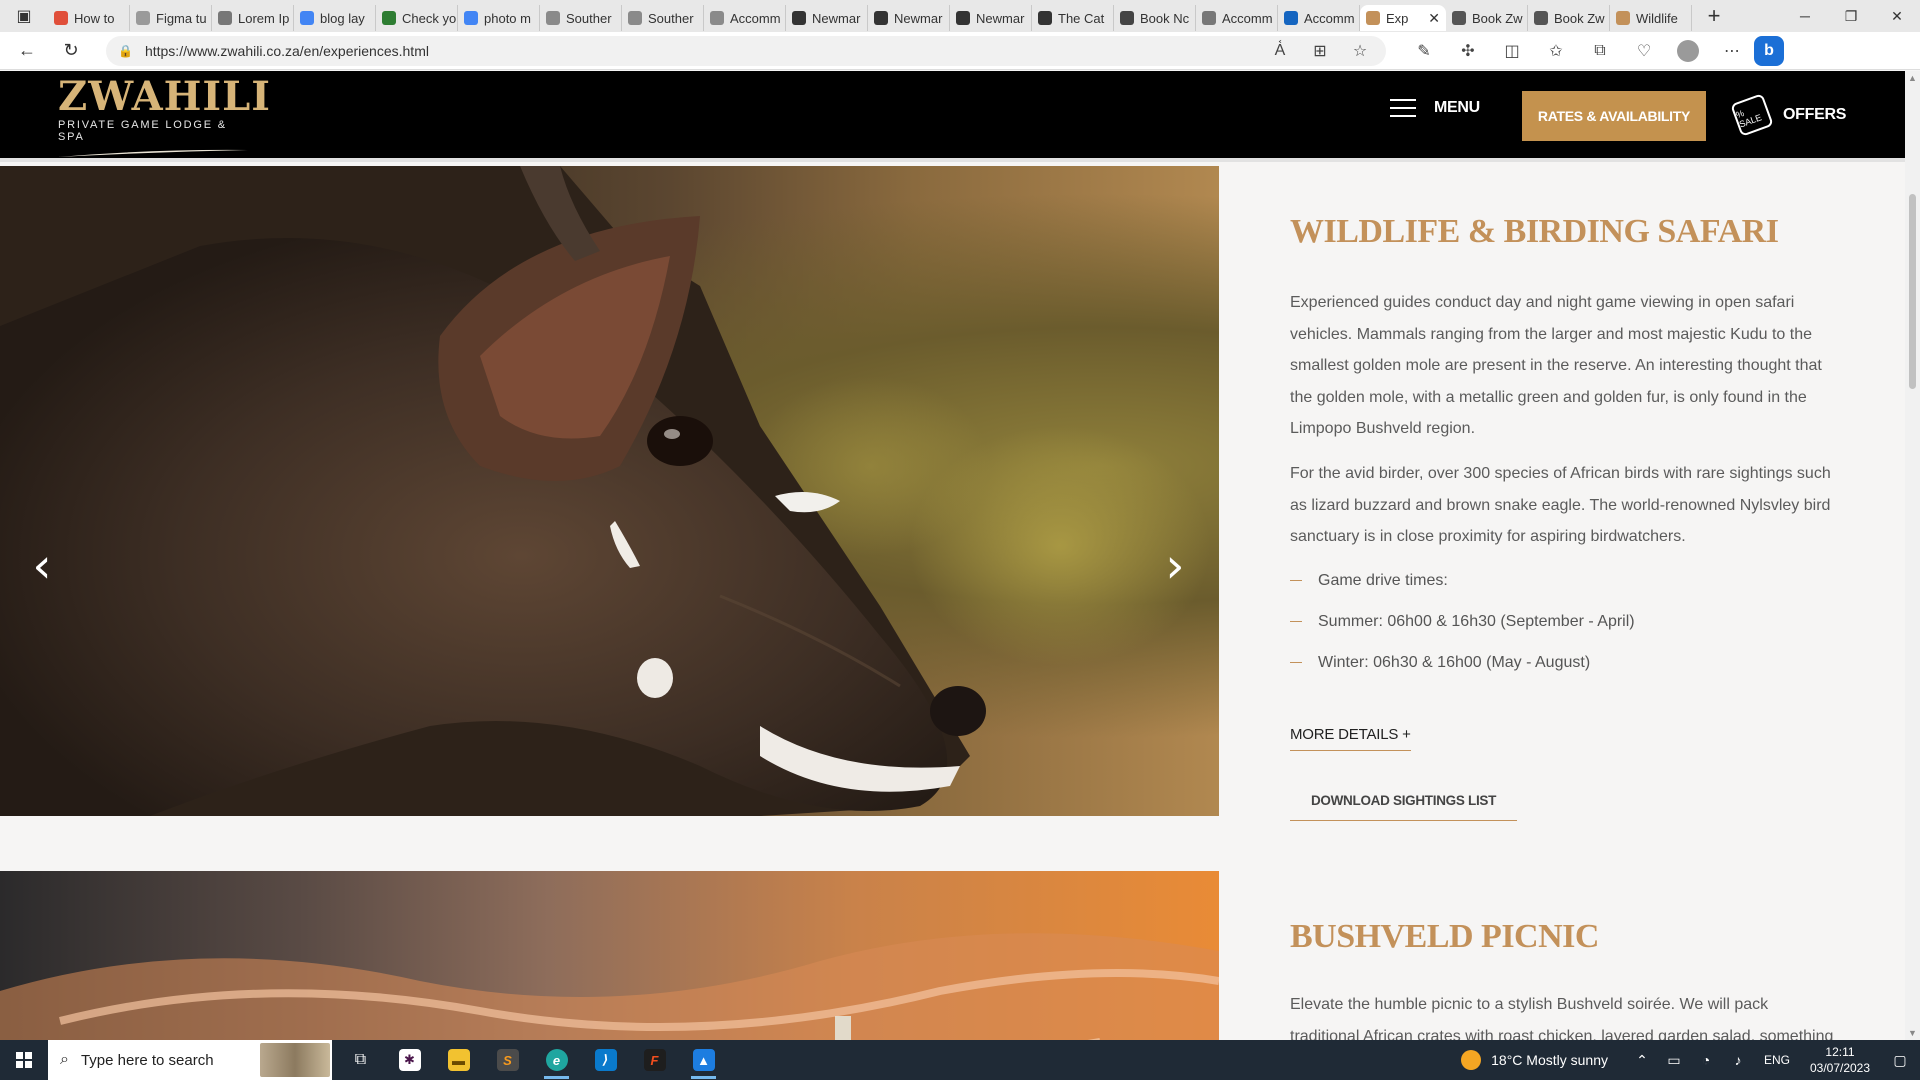 Image resolution: width=1920 pixels, height=1080 pixels. Describe the element at coordinates (1403, 801) in the screenshot. I see `download-sightings-button: DOWNLOAD SIGHTINGS LIST` at that location.